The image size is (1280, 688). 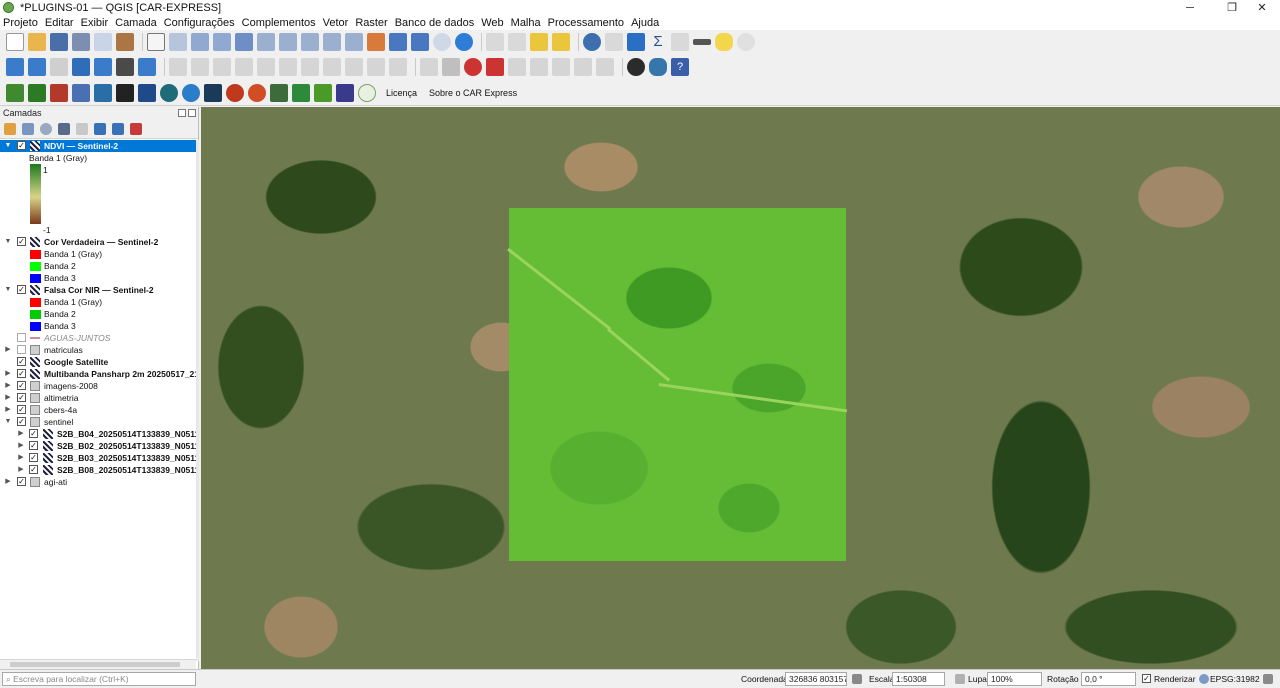 I want to click on menu-ajuda: Ajuda, so click(x=645, y=23).